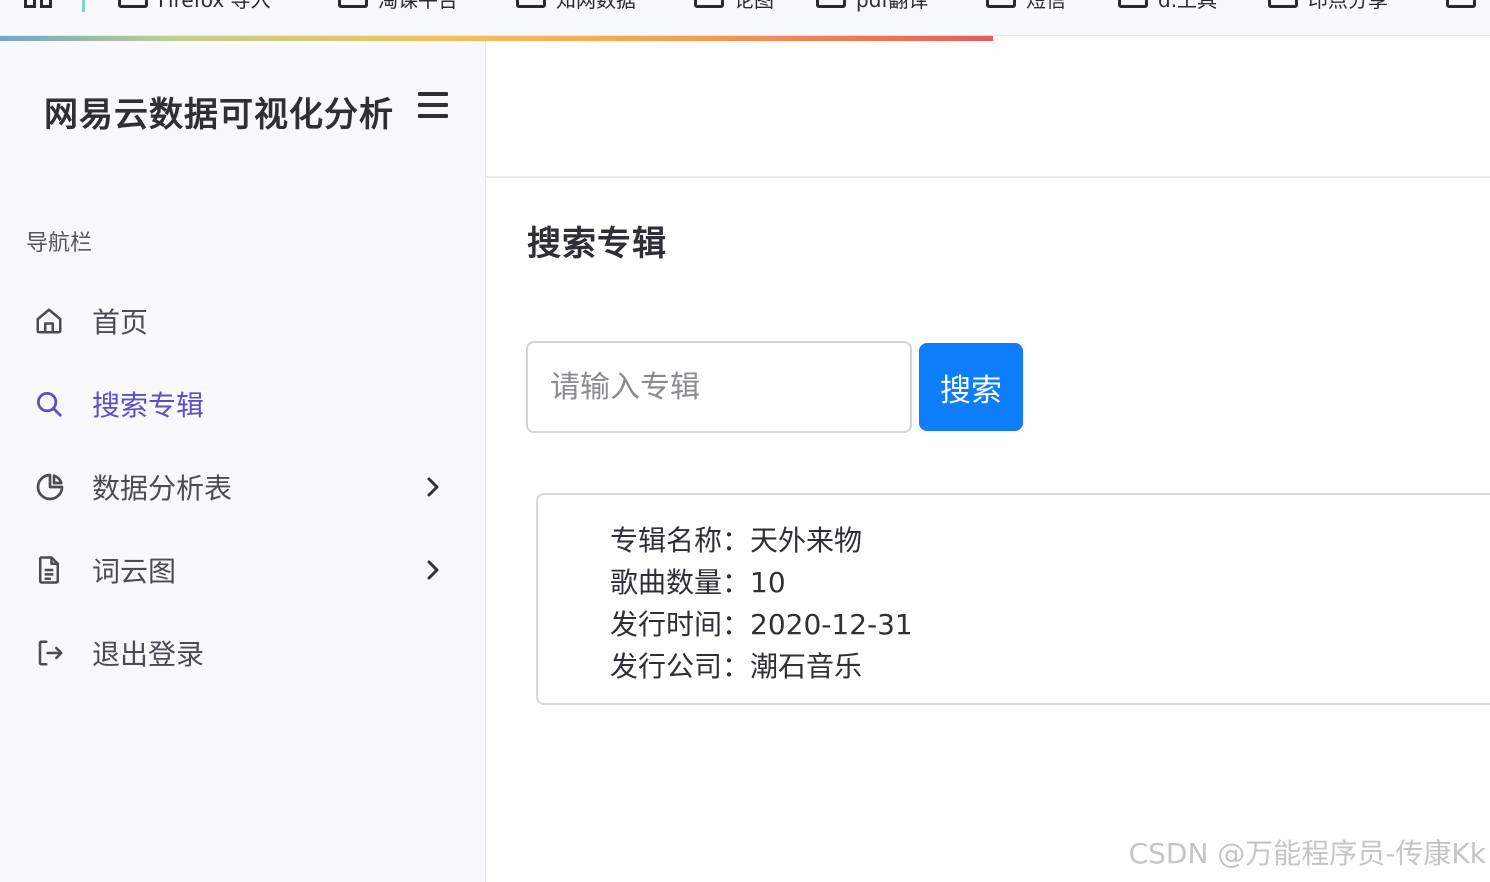 Image resolution: width=1490 pixels, height=882 pixels. I want to click on field-label: 歌曲数量：, so click(680, 582).